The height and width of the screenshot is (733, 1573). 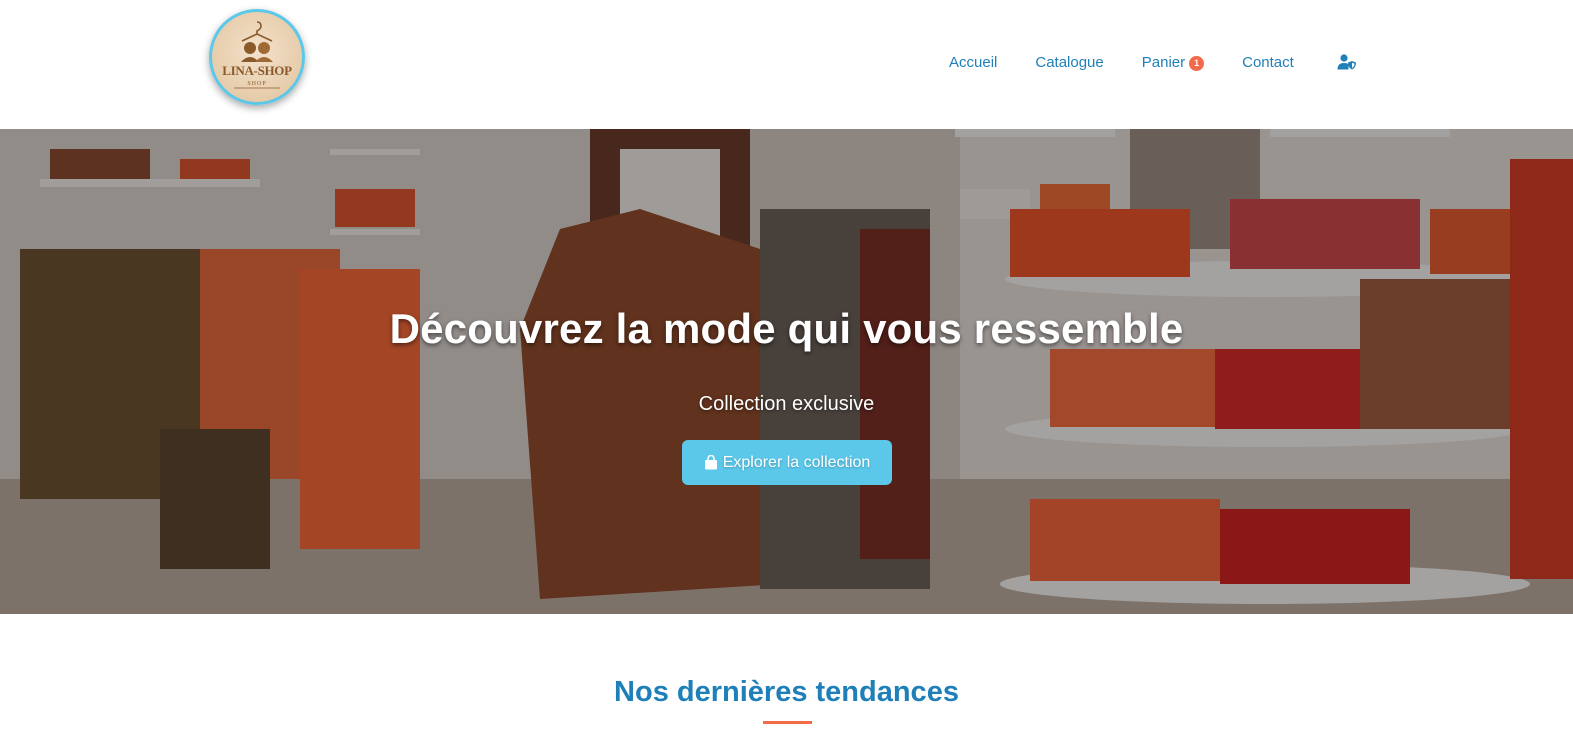 I want to click on section-title-underline, so click(x=787, y=722).